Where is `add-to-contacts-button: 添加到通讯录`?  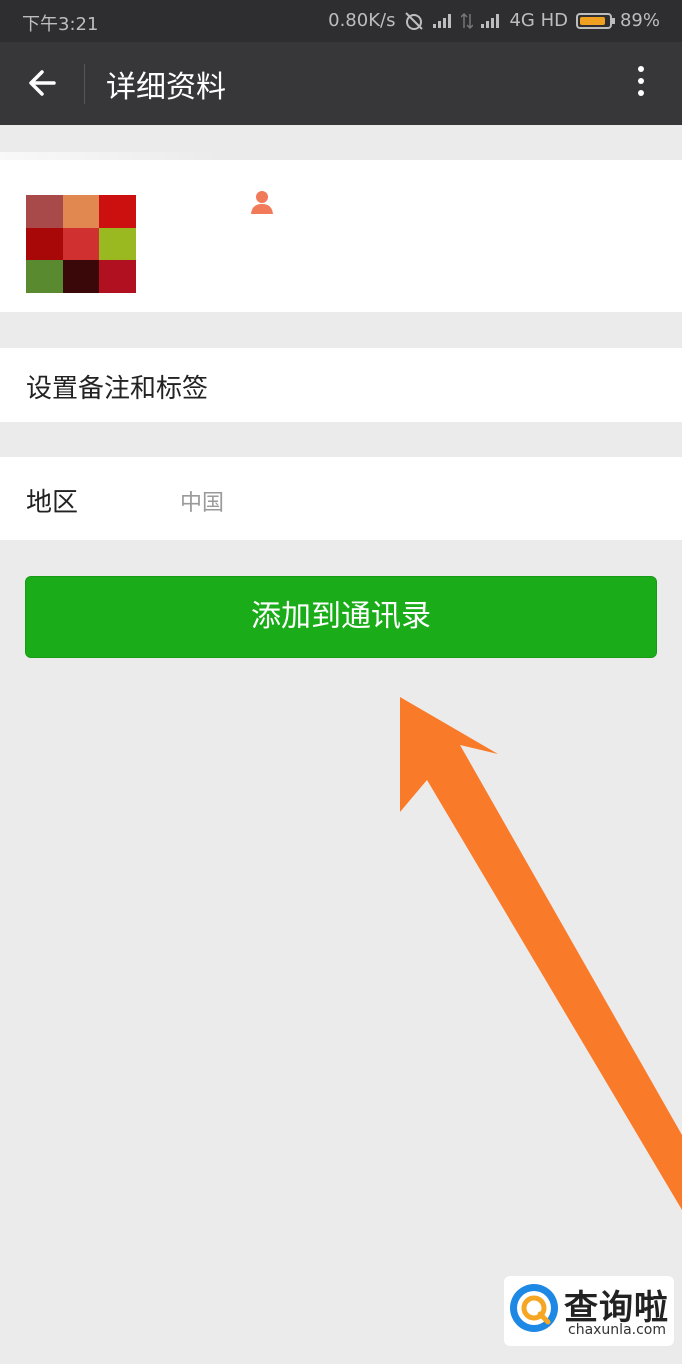 add-to-contacts-button: 添加到通讯录 is located at coordinates (341, 617).